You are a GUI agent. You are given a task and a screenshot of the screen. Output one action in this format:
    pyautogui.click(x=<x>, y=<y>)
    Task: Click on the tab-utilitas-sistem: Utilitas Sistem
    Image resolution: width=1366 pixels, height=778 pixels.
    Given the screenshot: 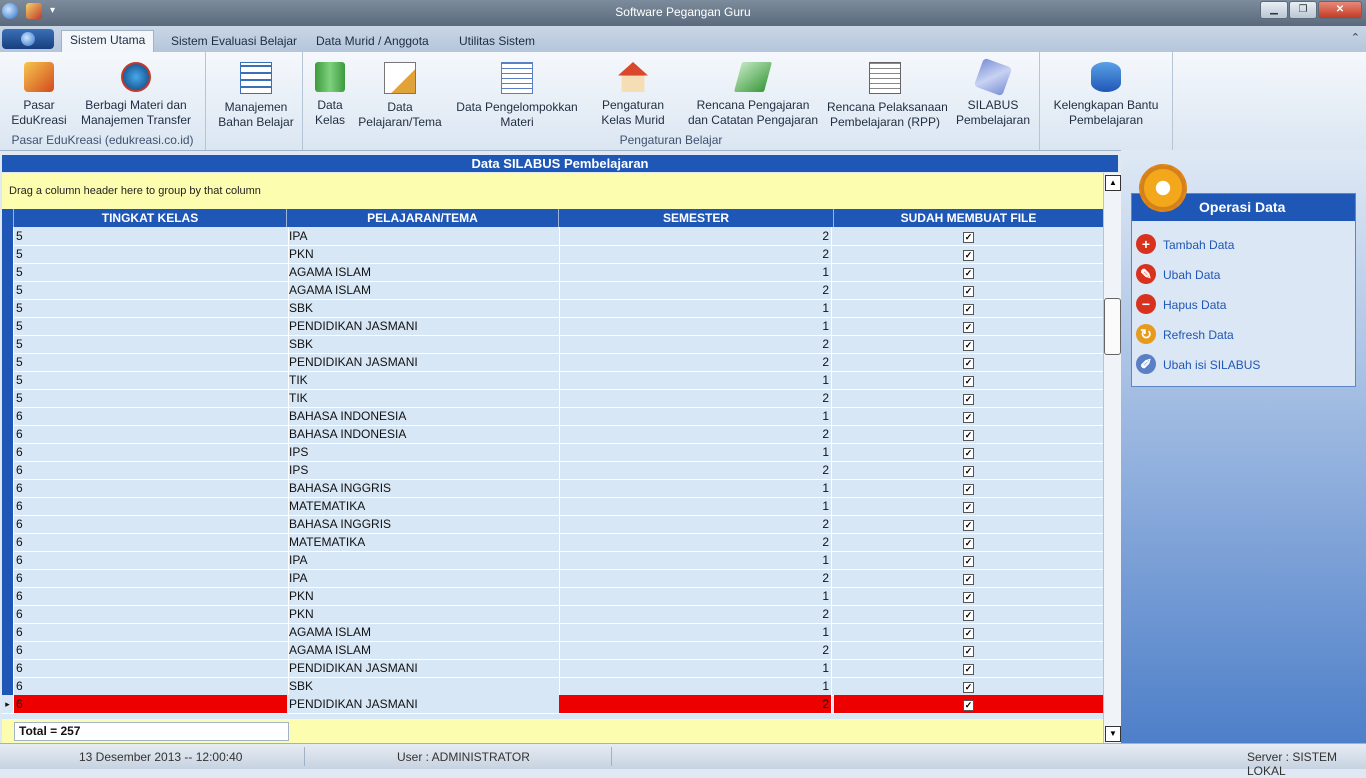 What is the action you would take?
    pyautogui.click(x=497, y=42)
    